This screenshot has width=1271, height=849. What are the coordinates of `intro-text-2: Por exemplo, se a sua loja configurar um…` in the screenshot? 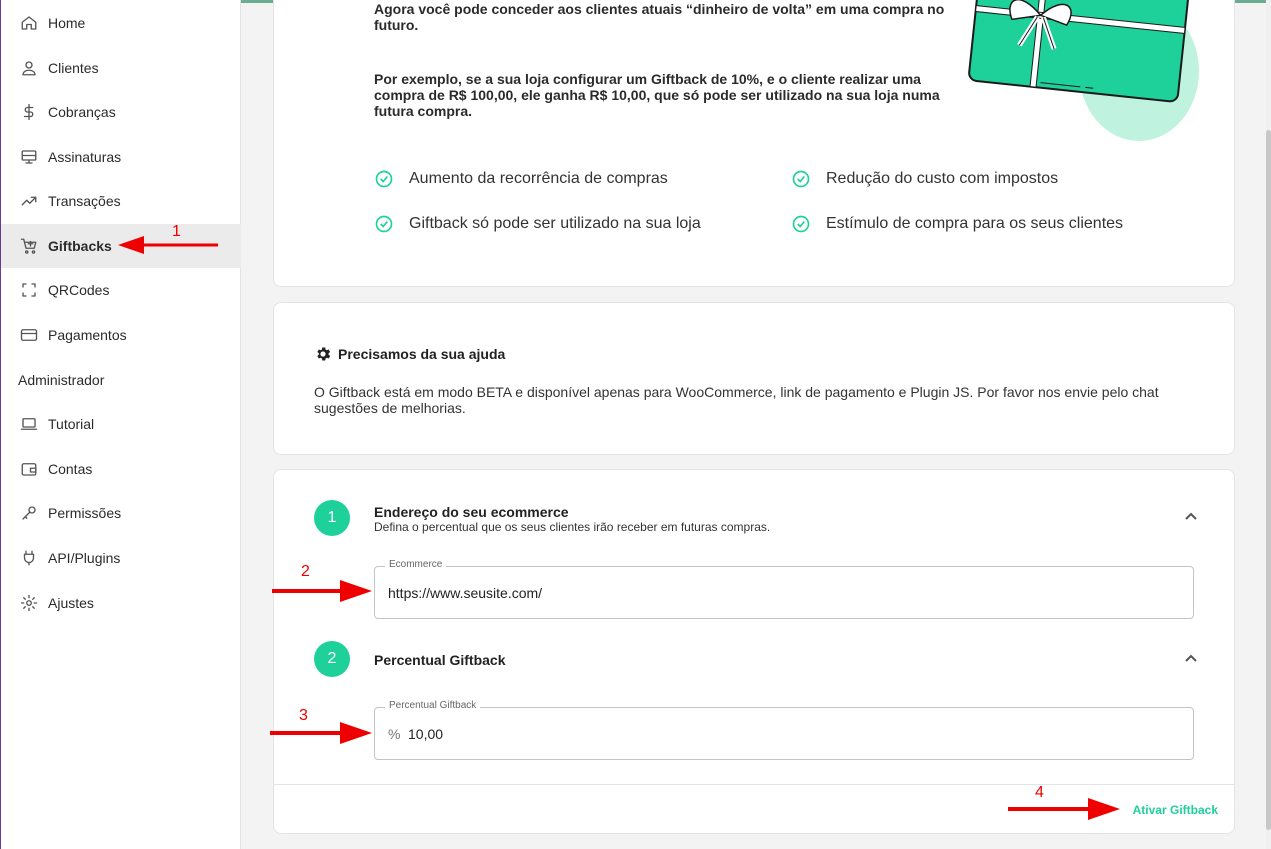 It's located at (657, 95).